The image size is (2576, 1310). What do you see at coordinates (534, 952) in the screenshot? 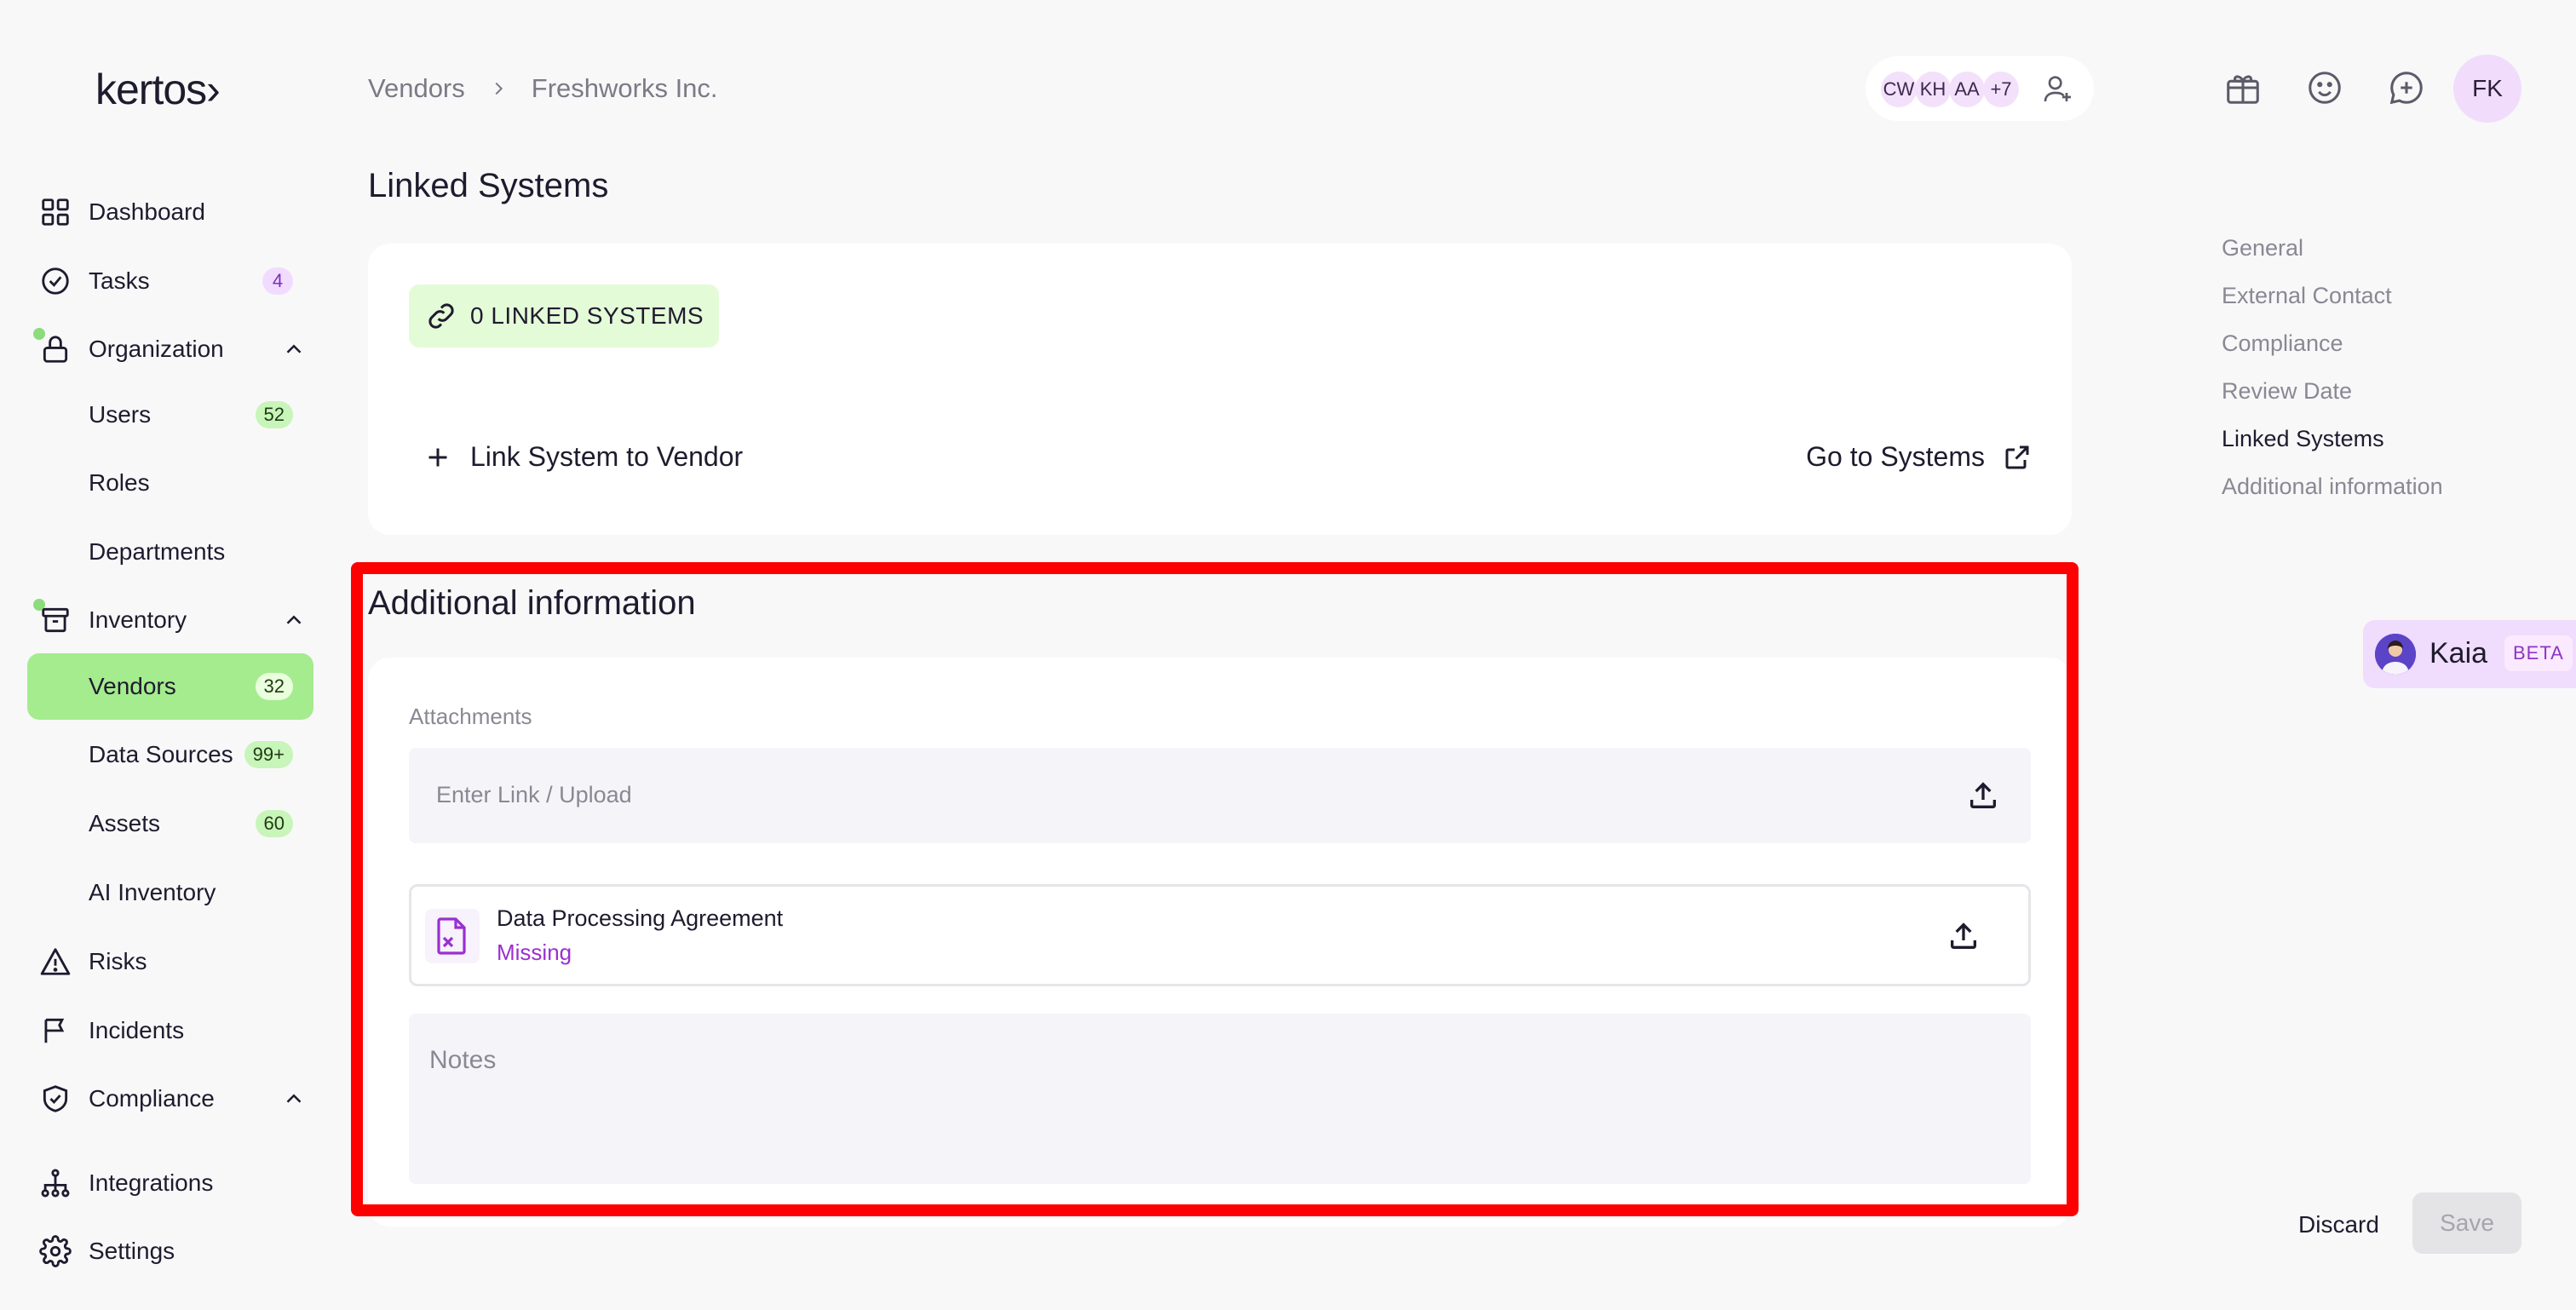
I see `document-status: Missing` at bounding box center [534, 952].